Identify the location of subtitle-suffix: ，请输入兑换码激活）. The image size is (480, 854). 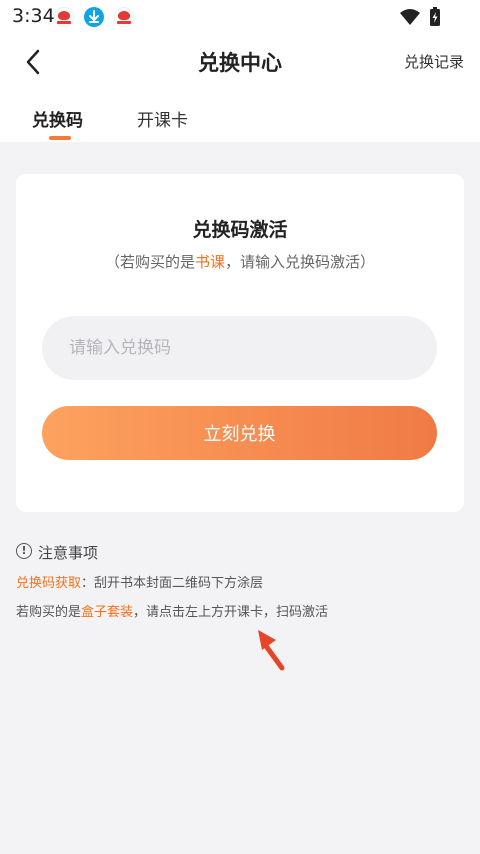
(300, 262).